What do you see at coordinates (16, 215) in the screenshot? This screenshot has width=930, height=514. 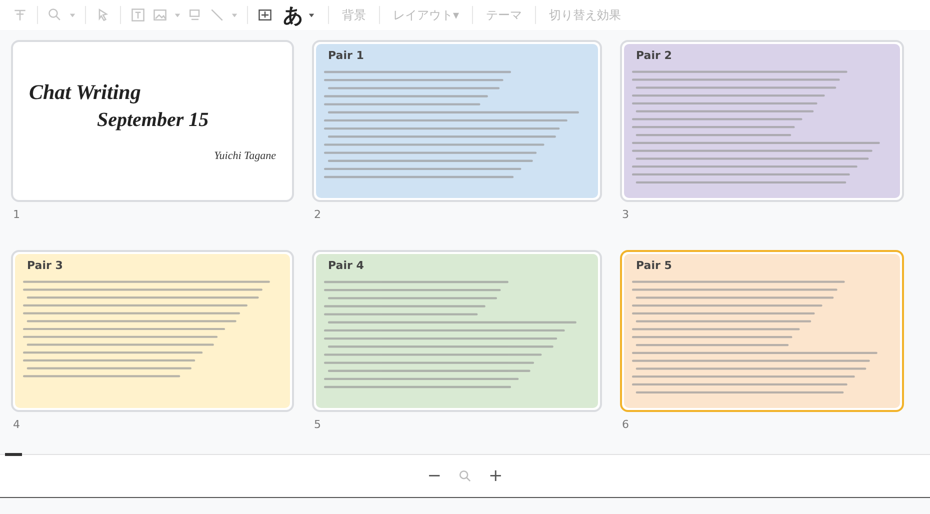 I see `slide-number: 1` at bounding box center [16, 215].